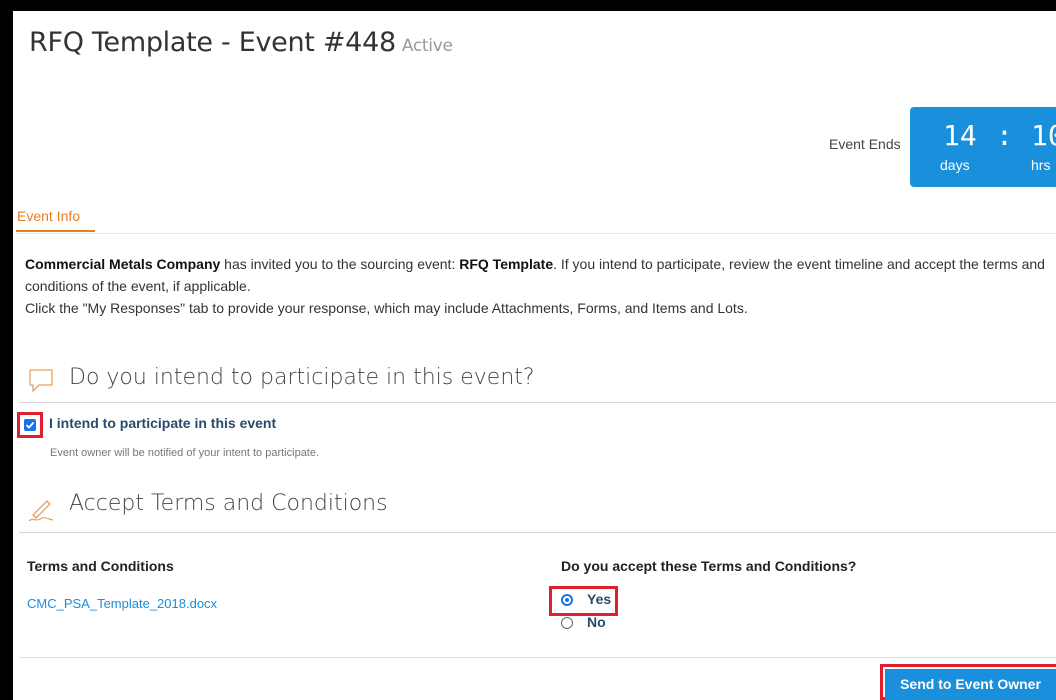 This screenshot has height=700, width=1056. What do you see at coordinates (506, 264) in the screenshot?
I see `event-name: RFQ Template` at bounding box center [506, 264].